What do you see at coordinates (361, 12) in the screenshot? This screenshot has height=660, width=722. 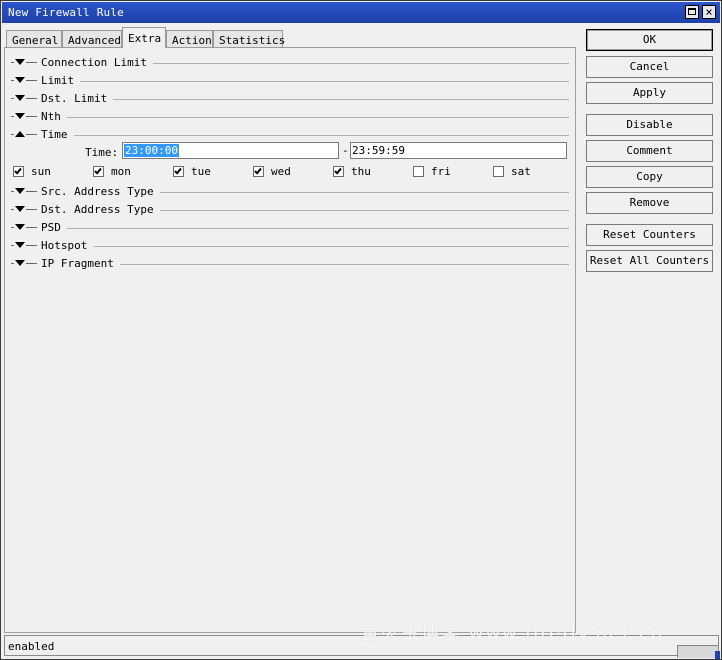 I see `title-bar: New Firewall Rule ×` at bounding box center [361, 12].